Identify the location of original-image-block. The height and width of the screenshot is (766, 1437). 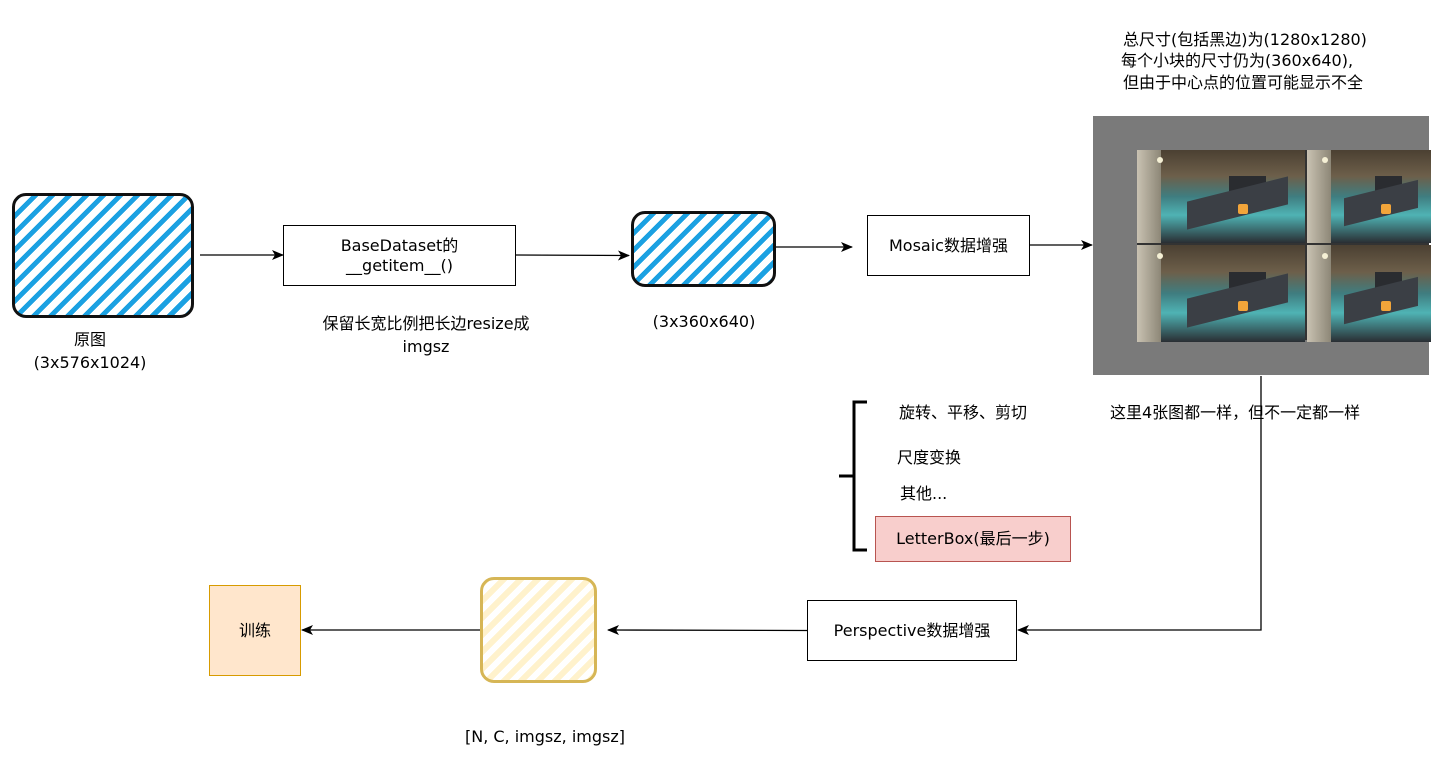
(103, 255).